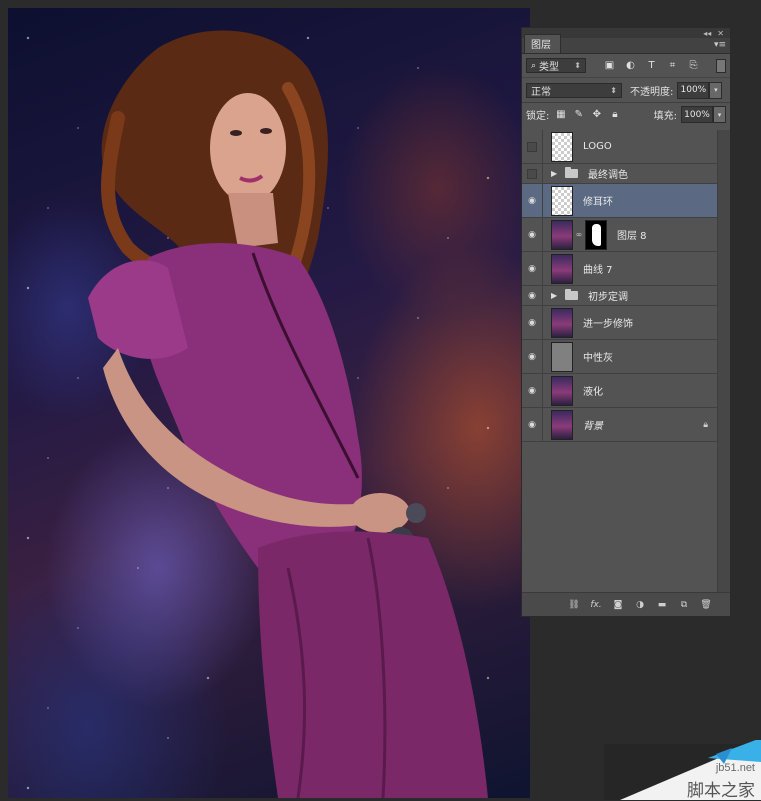  What do you see at coordinates (593, 426) in the screenshot?
I see `layer-name: 背景` at bounding box center [593, 426].